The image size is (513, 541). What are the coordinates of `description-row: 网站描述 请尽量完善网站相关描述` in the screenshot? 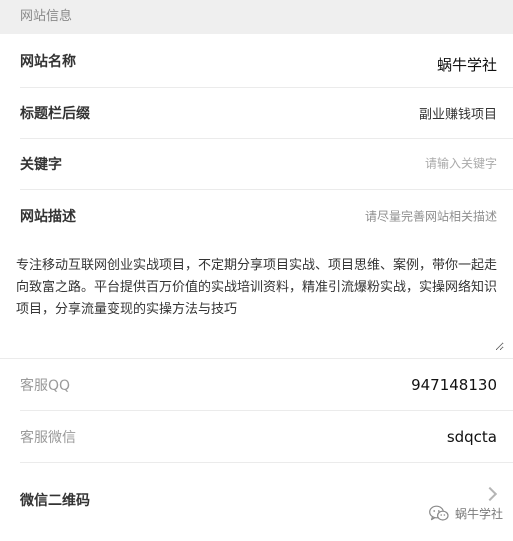 It's located at (266, 215).